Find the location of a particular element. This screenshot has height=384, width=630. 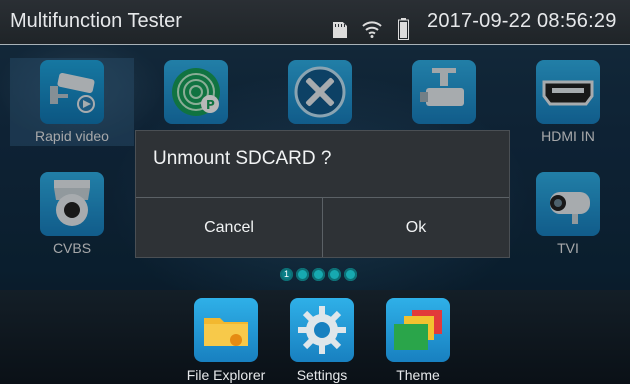

battery-icon is located at coordinates (403, 29).